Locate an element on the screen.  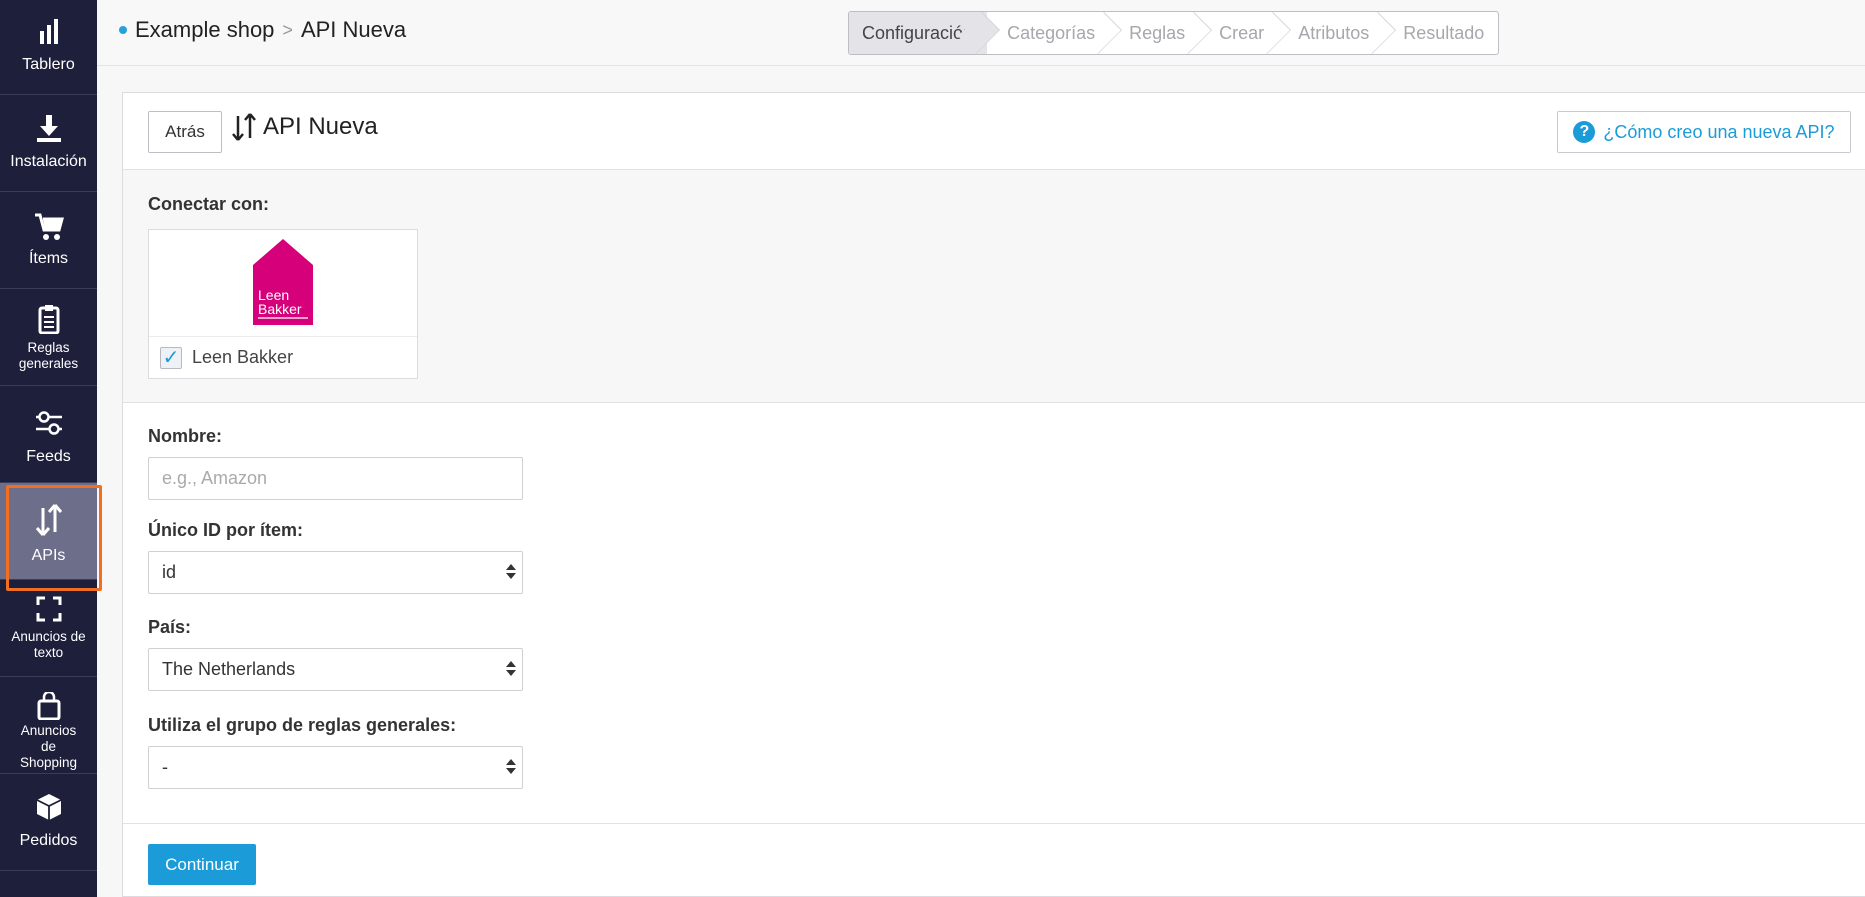
sidebar-item-label: Reglas generales is located at coordinates (48, 355).